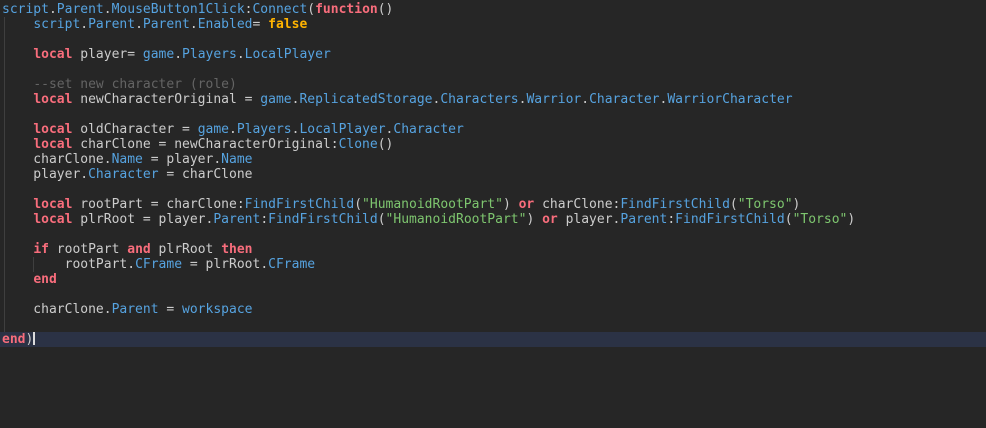  Describe the element at coordinates (493, 24) in the screenshot. I see `code-line: script.Parent.Parent.Enabled= false` at that location.